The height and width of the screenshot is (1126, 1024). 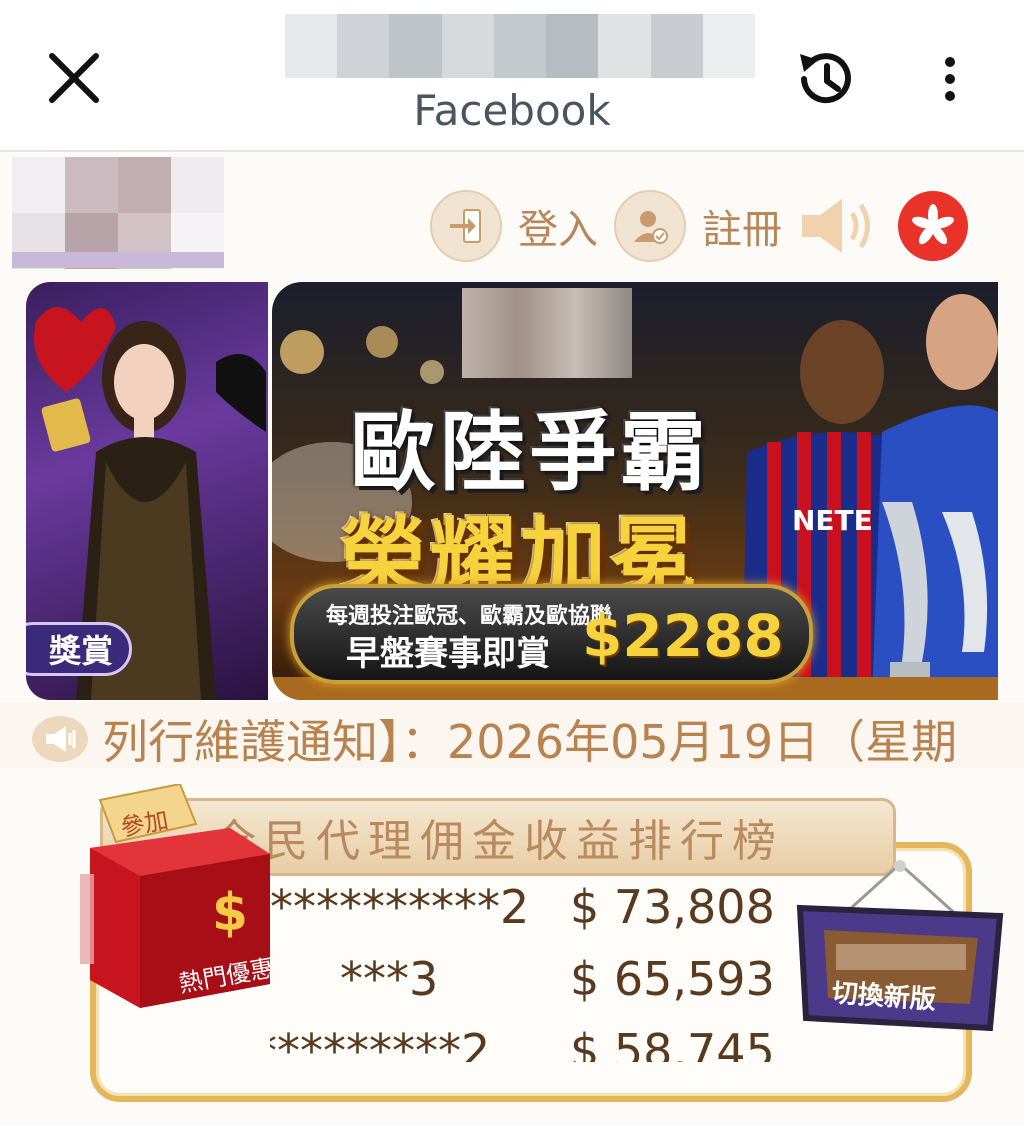 What do you see at coordinates (530, 741) in the screenshot?
I see `notice-text: 列行維護通知】：2026年05月19日（星期` at bounding box center [530, 741].